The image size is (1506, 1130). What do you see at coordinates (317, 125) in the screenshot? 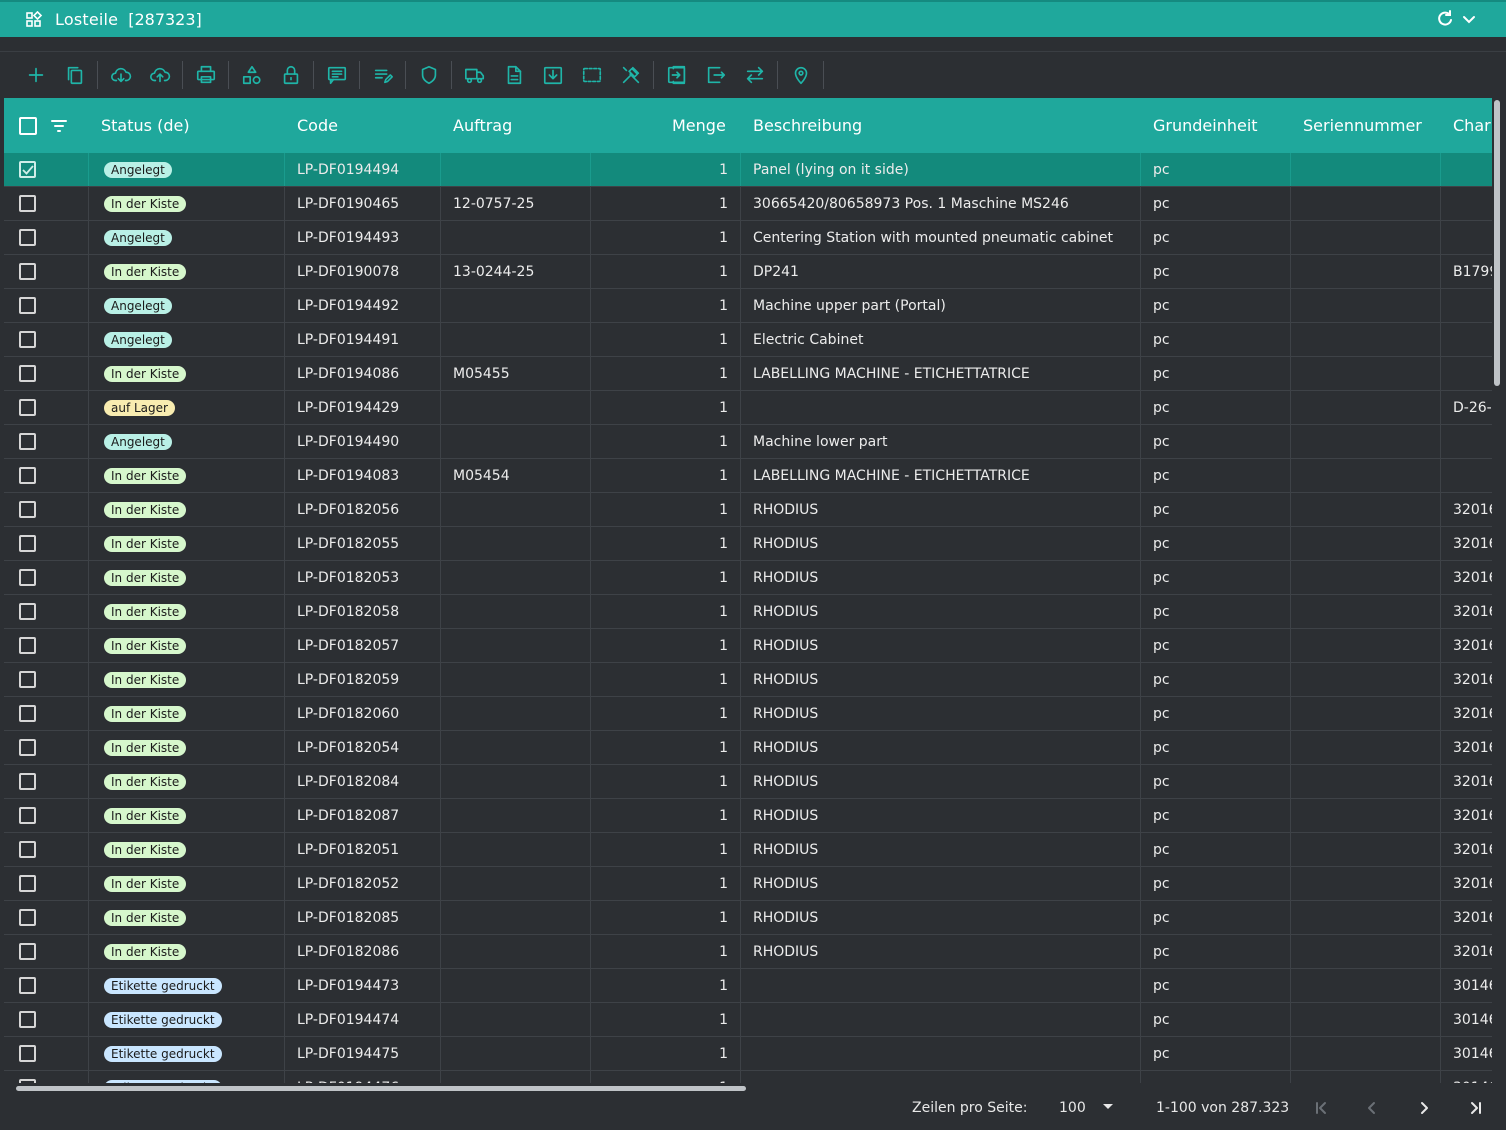
I see `column-header-code: Code` at bounding box center [317, 125].